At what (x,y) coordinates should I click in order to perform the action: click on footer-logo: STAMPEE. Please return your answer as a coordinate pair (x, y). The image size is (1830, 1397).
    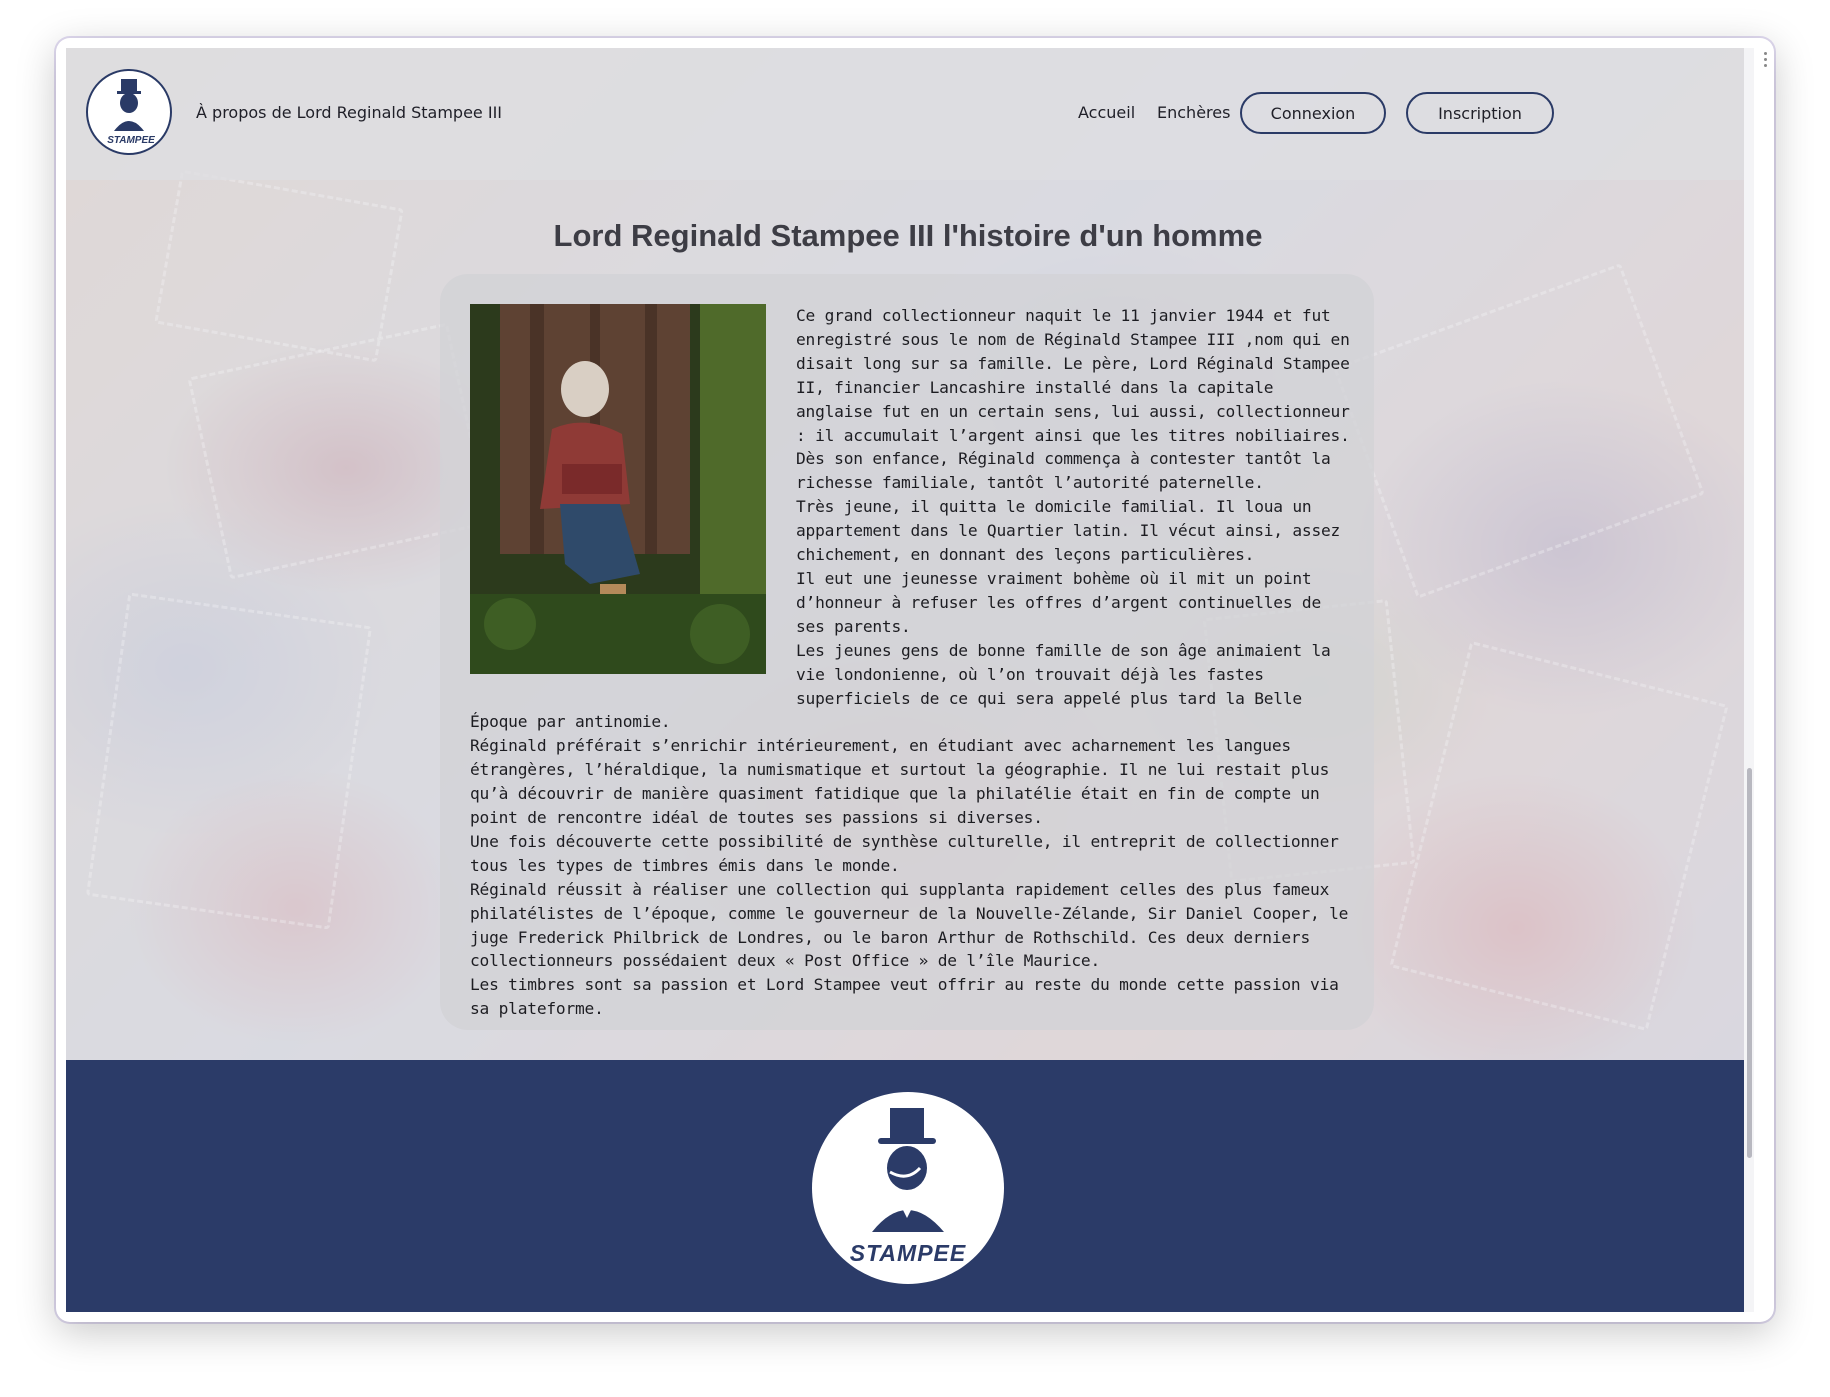
    Looking at the image, I should click on (908, 1188).